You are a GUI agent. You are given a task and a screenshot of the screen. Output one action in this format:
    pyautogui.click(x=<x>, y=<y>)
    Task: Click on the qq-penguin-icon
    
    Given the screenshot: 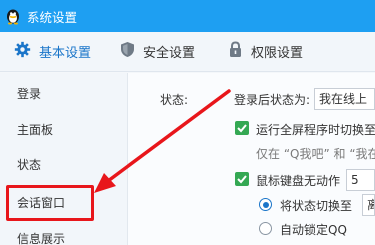 What is the action you would take?
    pyautogui.click(x=13, y=16)
    